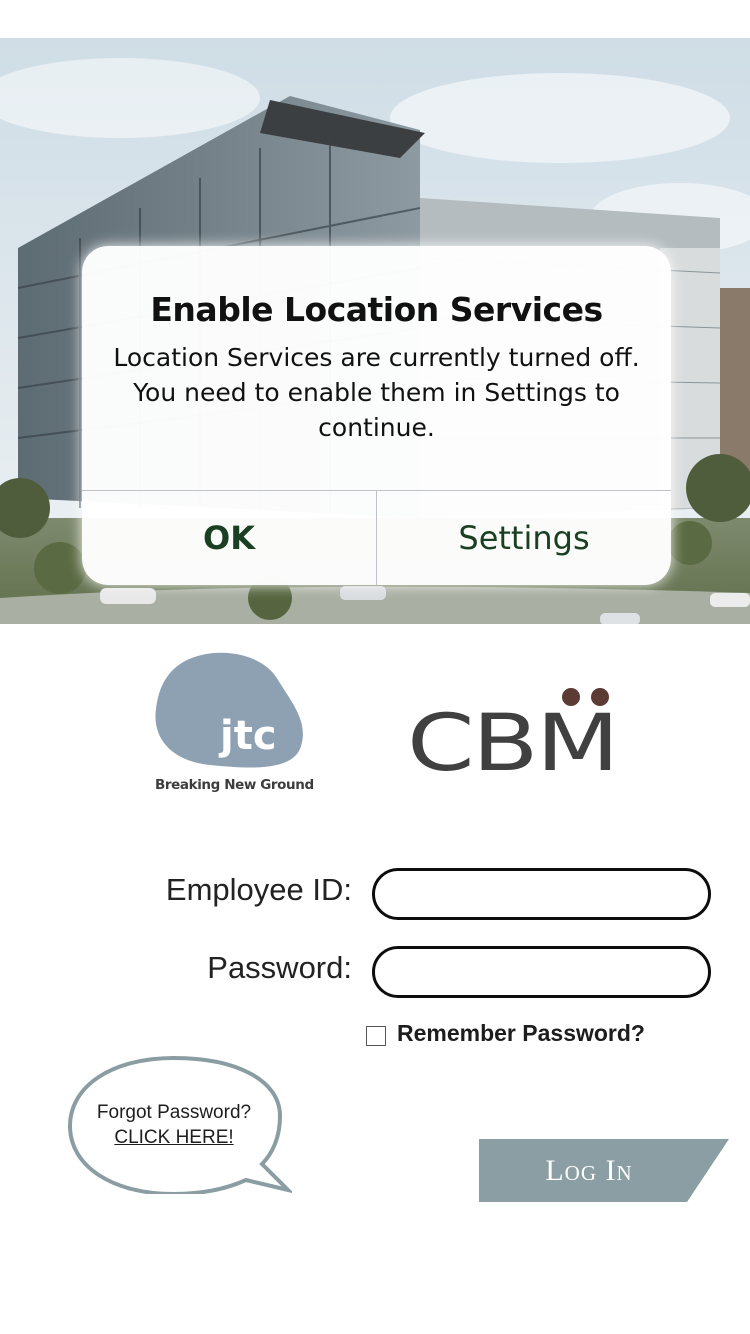 This screenshot has height=1334, width=750. I want to click on password-label: Password:, so click(279, 967).